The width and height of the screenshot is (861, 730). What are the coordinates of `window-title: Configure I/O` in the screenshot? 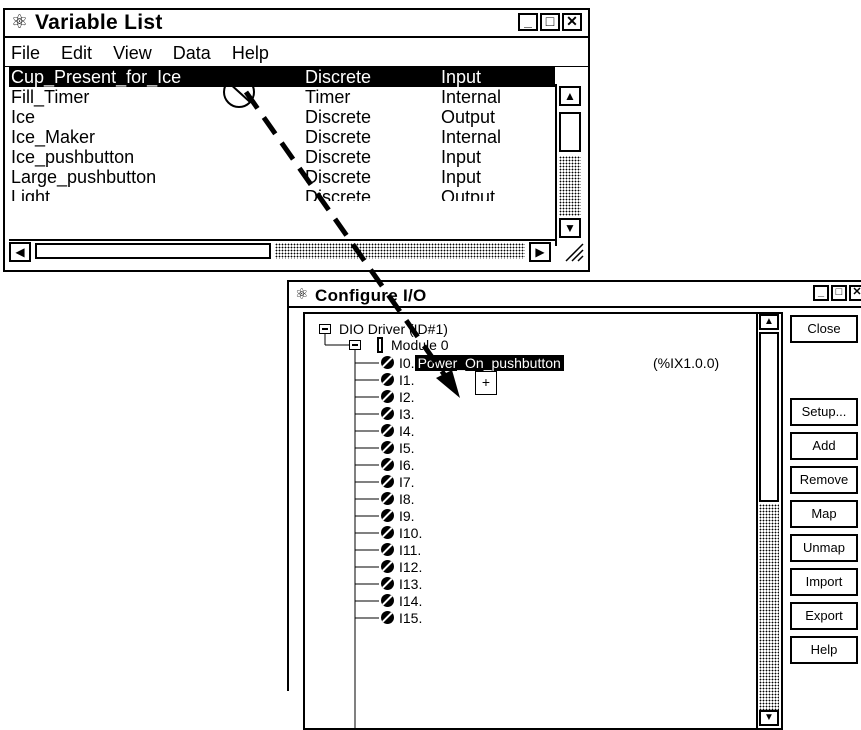 It's located at (371, 295).